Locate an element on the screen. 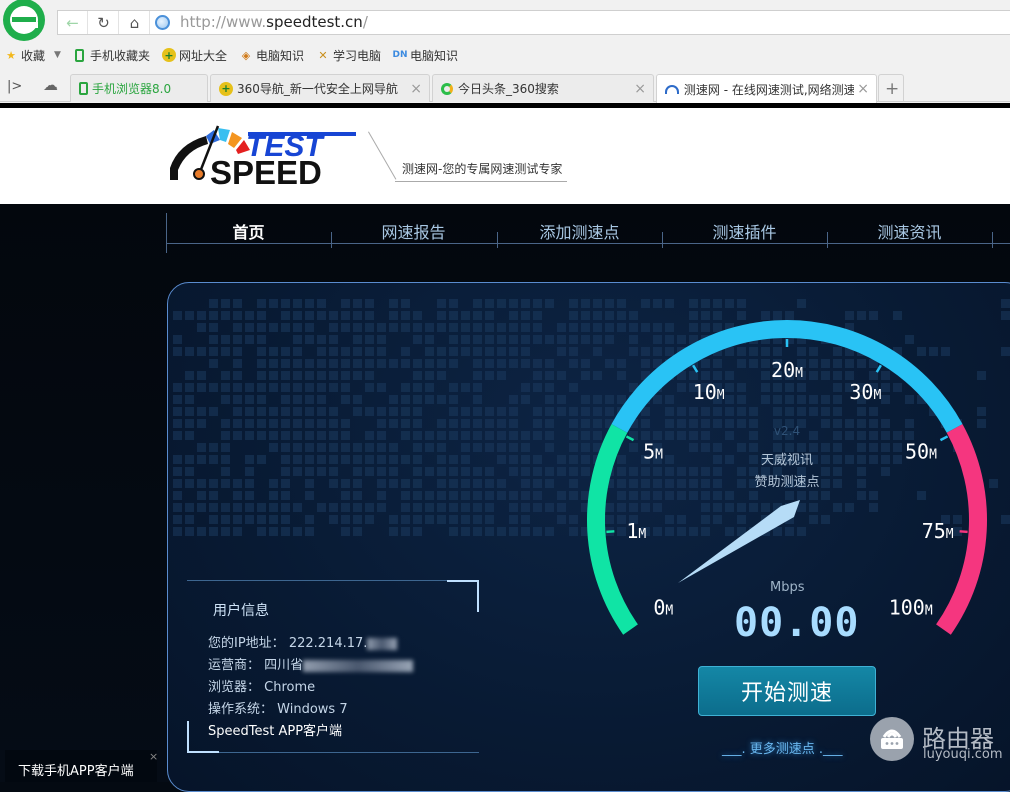 This screenshot has width=1010, height=792. info-border-top is located at coordinates (322, 580).